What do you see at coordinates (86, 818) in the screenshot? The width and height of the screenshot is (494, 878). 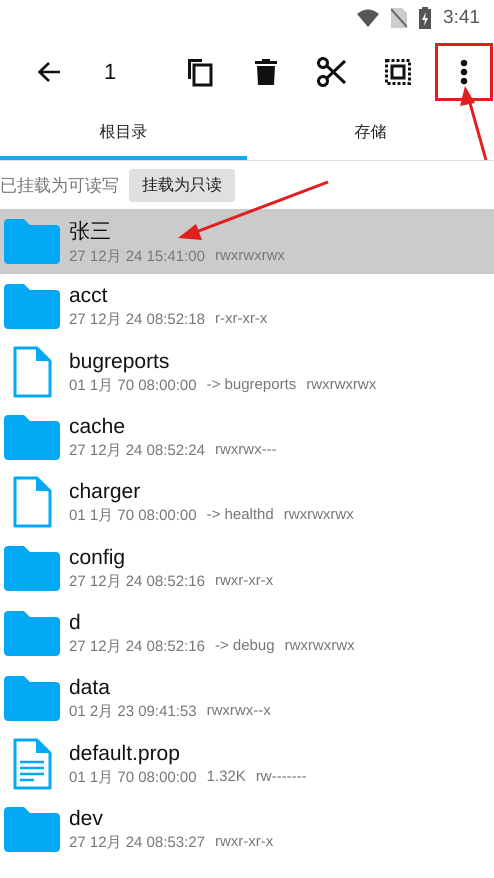 I see `file-name: dev` at bounding box center [86, 818].